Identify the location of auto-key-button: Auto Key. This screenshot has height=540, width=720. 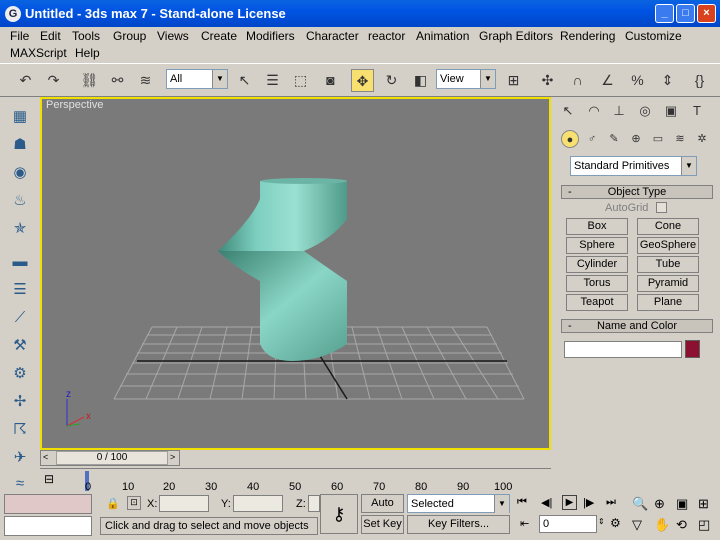
(382, 510).